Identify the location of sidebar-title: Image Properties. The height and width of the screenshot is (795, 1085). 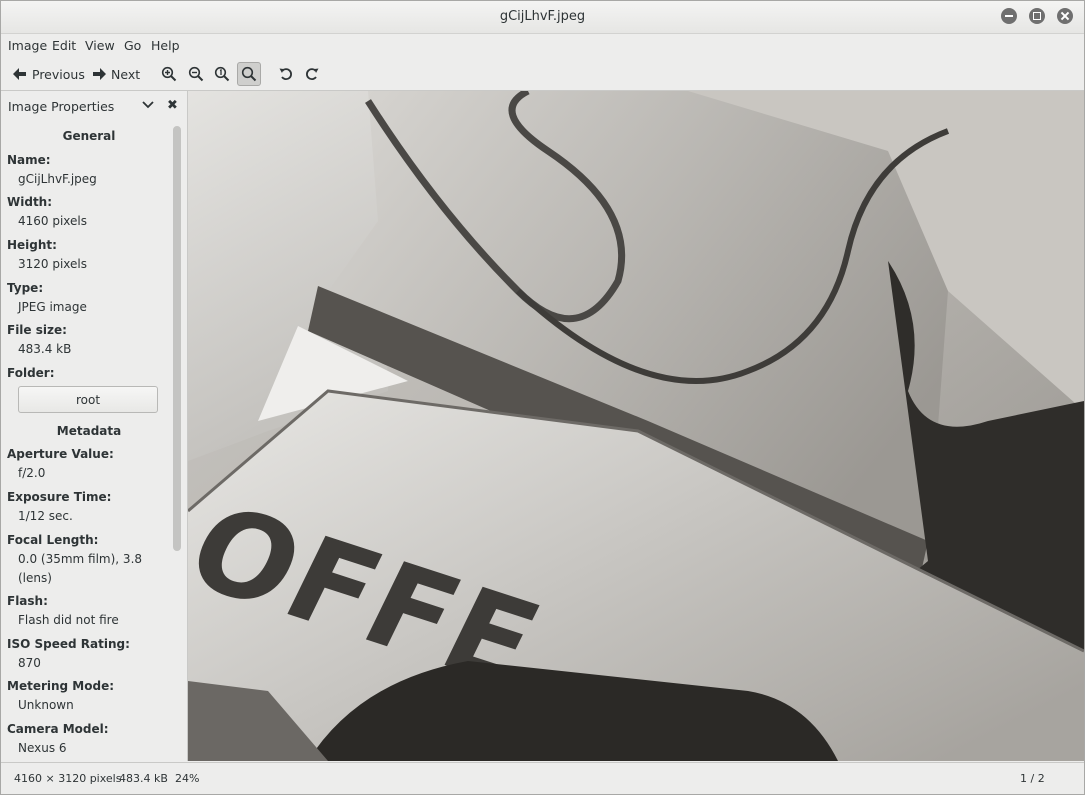
(61, 106).